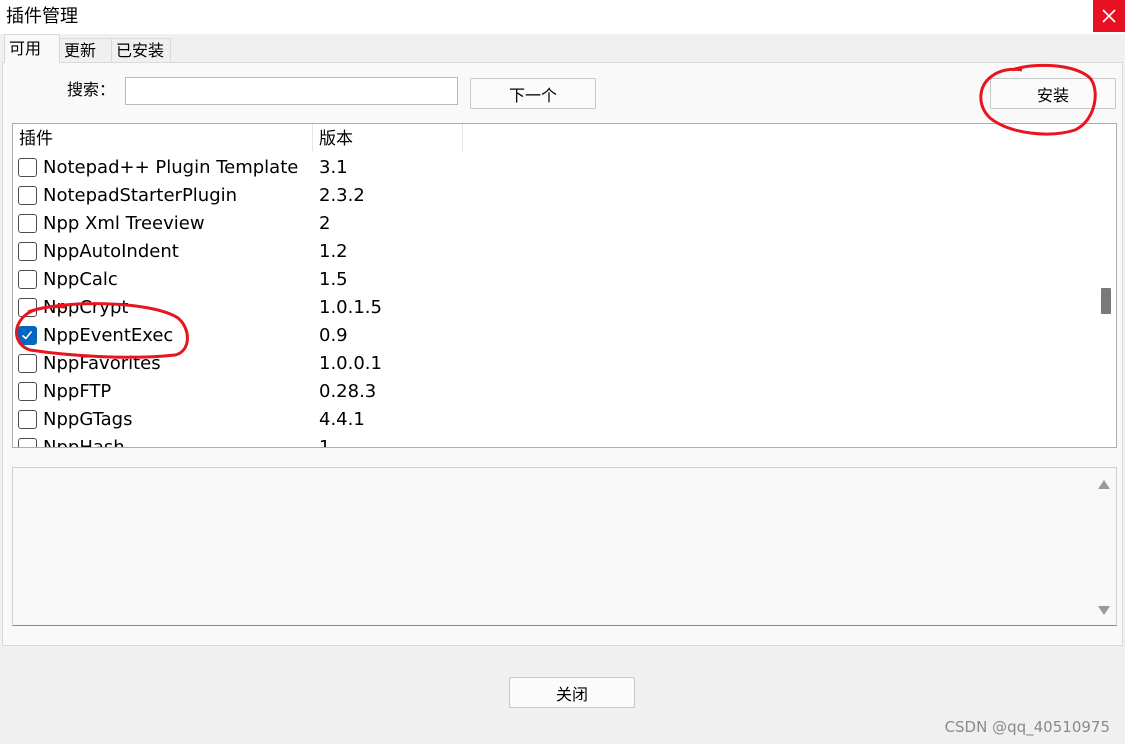 The width and height of the screenshot is (1125, 744). I want to click on list-item: NppHash 1, so click(553, 441).